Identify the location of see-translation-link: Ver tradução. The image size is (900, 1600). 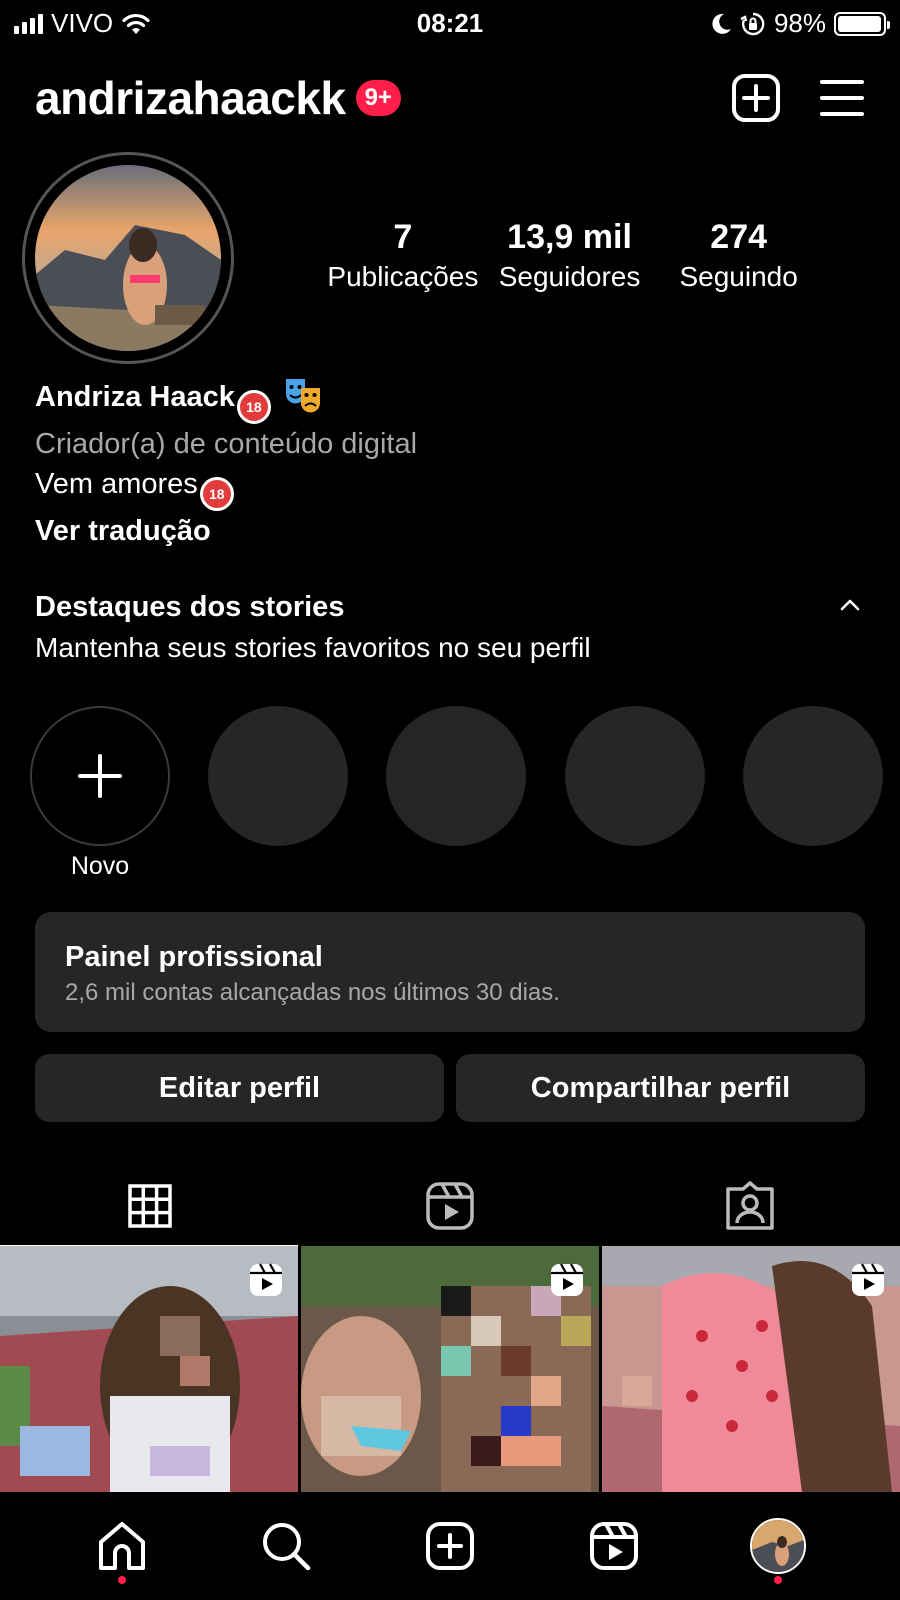
(445, 531).